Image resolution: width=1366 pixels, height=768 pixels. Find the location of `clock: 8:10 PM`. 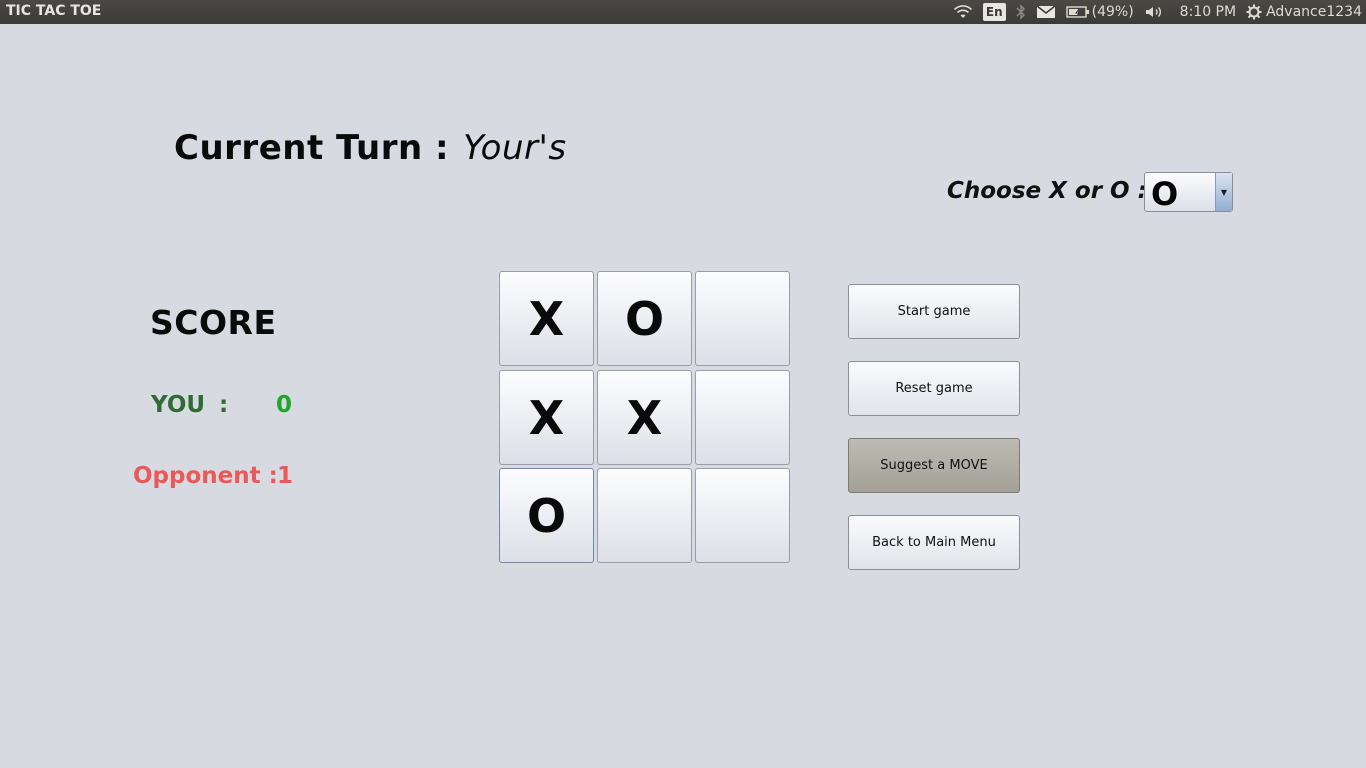

clock: 8:10 PM is located at coordinates (1208, 12).